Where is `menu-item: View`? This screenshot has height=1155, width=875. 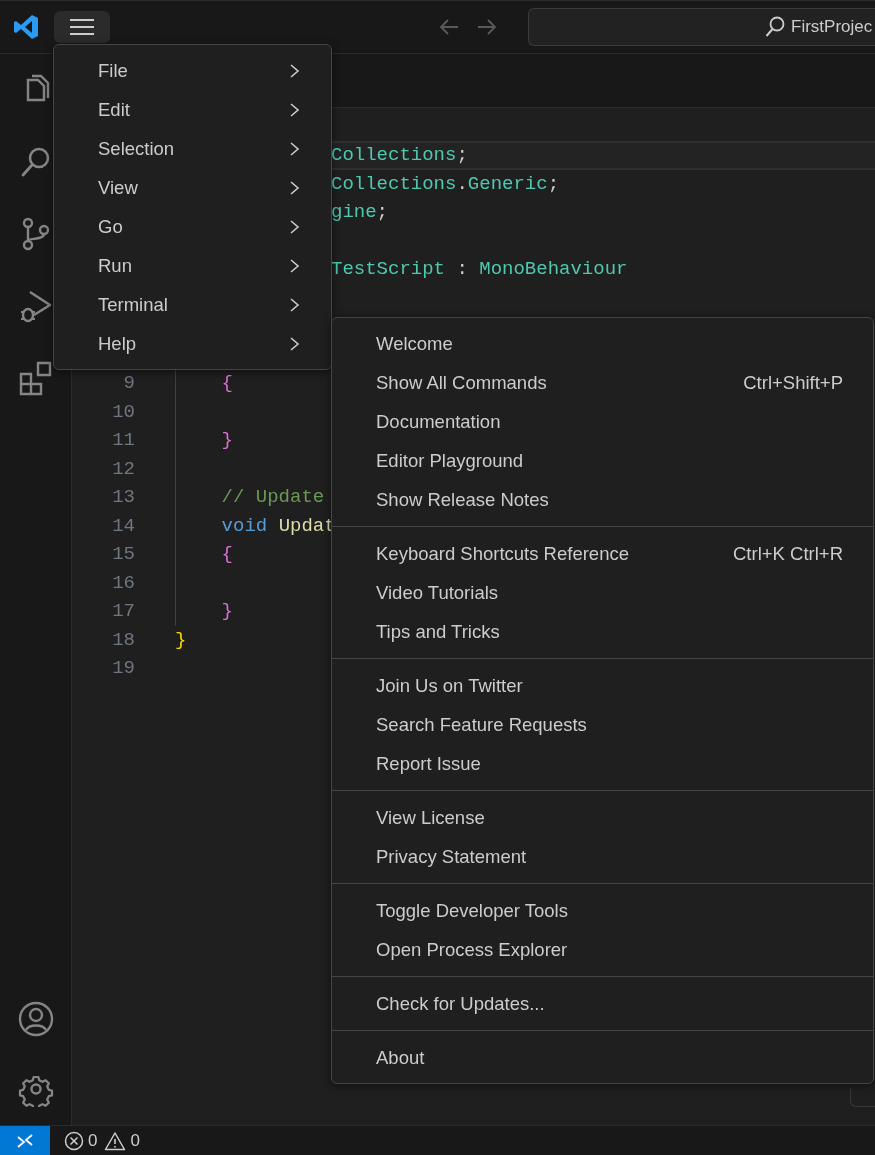
menu-item: View is located at coordinates (192, 187).